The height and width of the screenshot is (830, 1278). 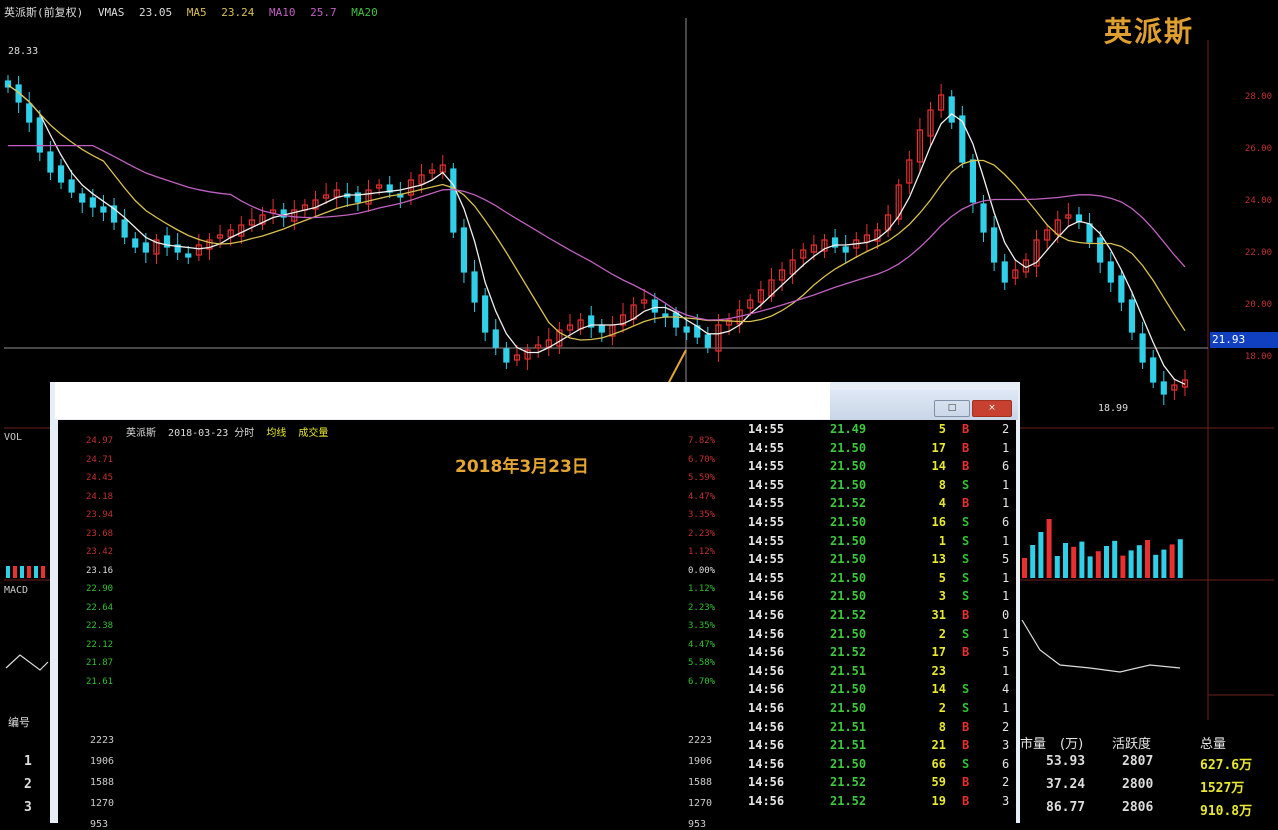 What do you see at coordinates (1258, 201) in the screenshot?
I see `right-axis-label: 24.00` at bounding box center [1258, 201].